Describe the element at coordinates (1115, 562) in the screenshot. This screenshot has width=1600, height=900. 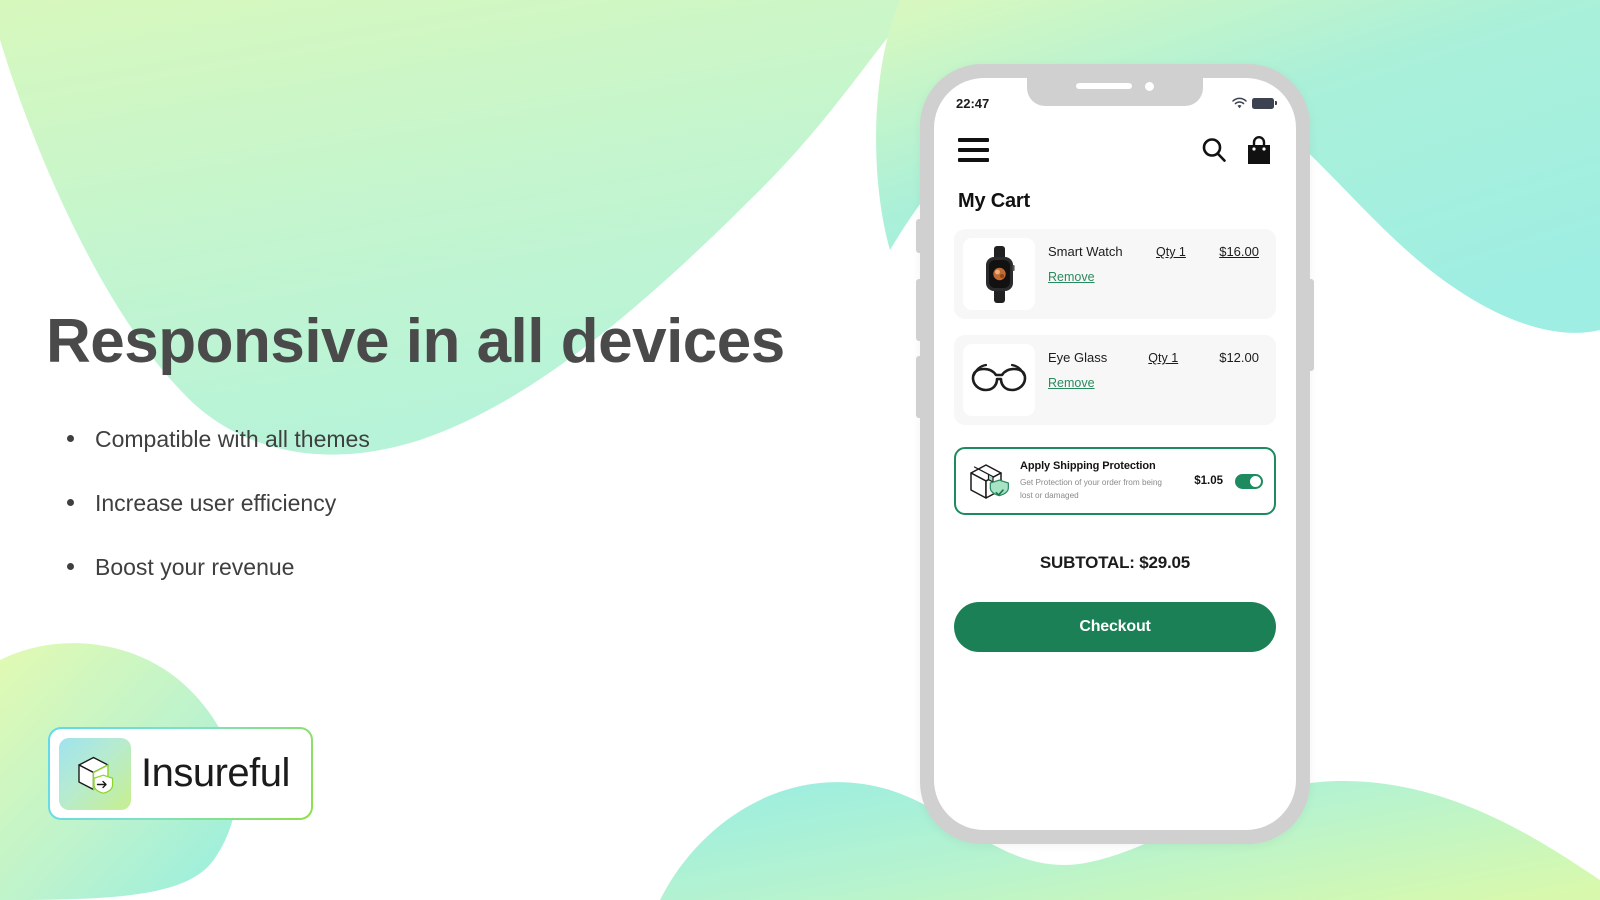
I see `subtotal-label: SUBTOTAL: $29.05` at that location.